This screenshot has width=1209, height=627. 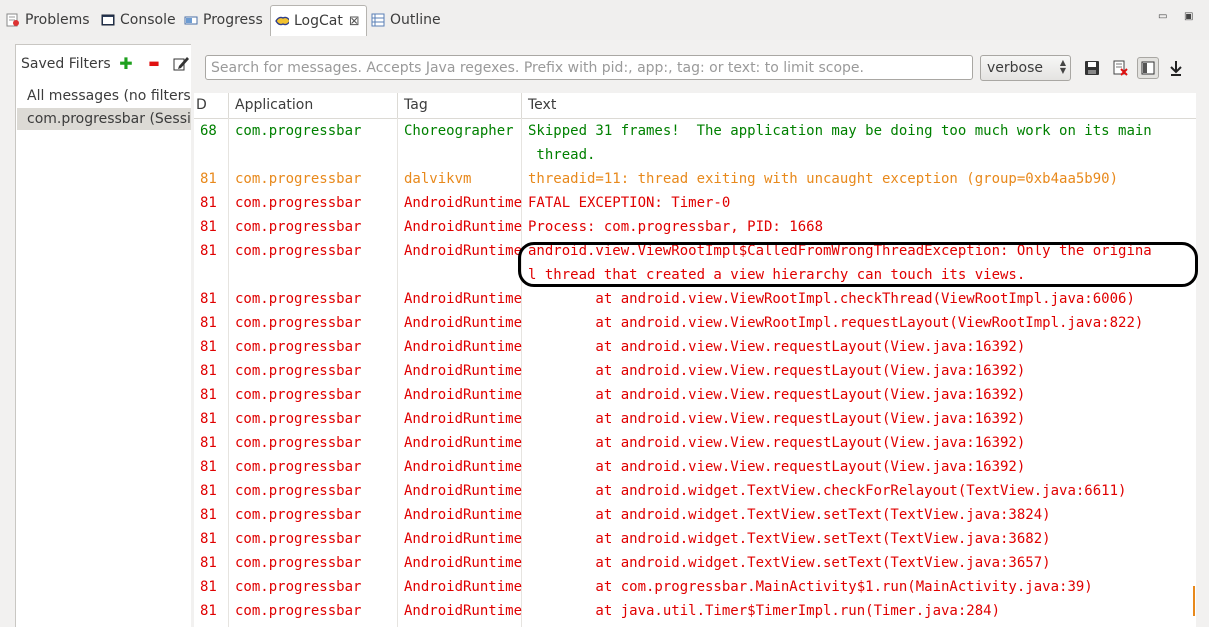 What do you see at coordinates (1062, 66) in the screenshot?
I see `spinner-arrows-icon: ▲ ▼` at bounding box center [1062, 66].